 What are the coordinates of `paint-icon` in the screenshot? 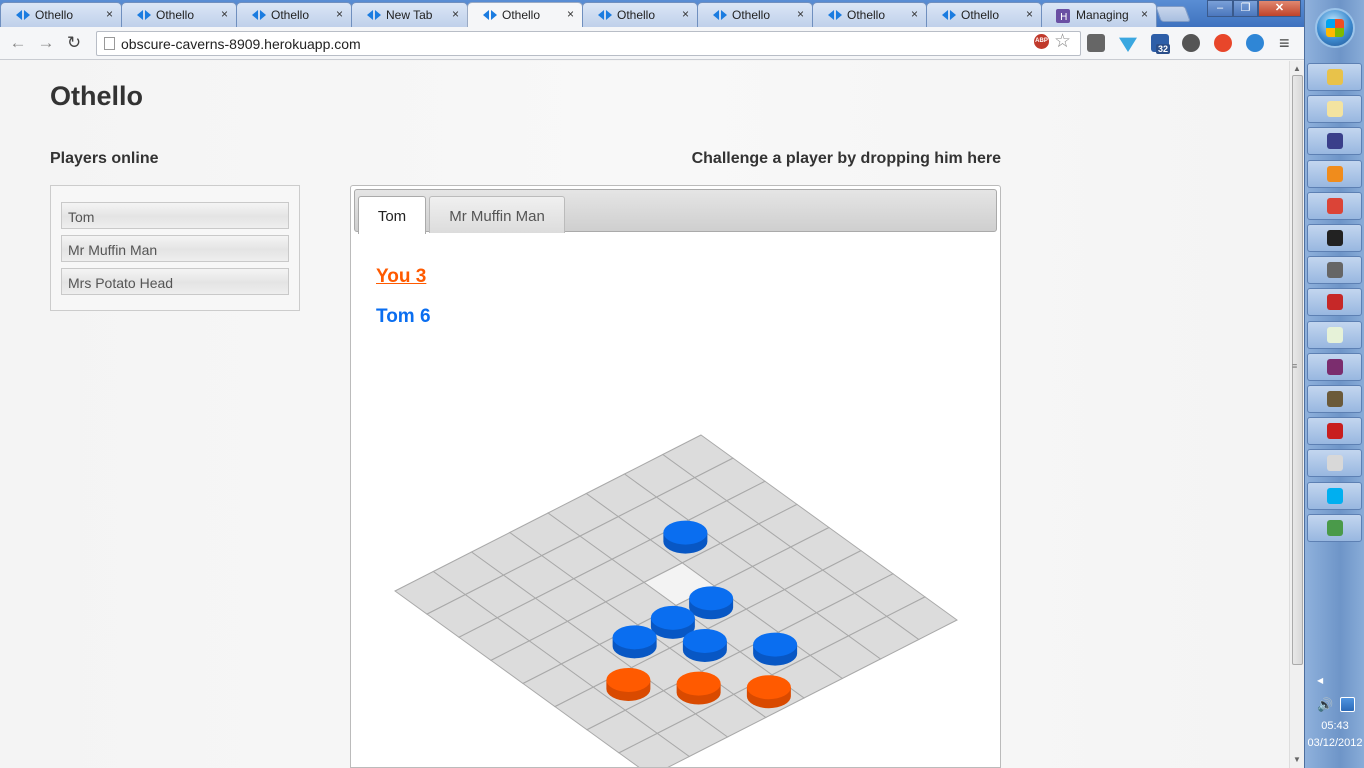 It's located at (1335, 527).